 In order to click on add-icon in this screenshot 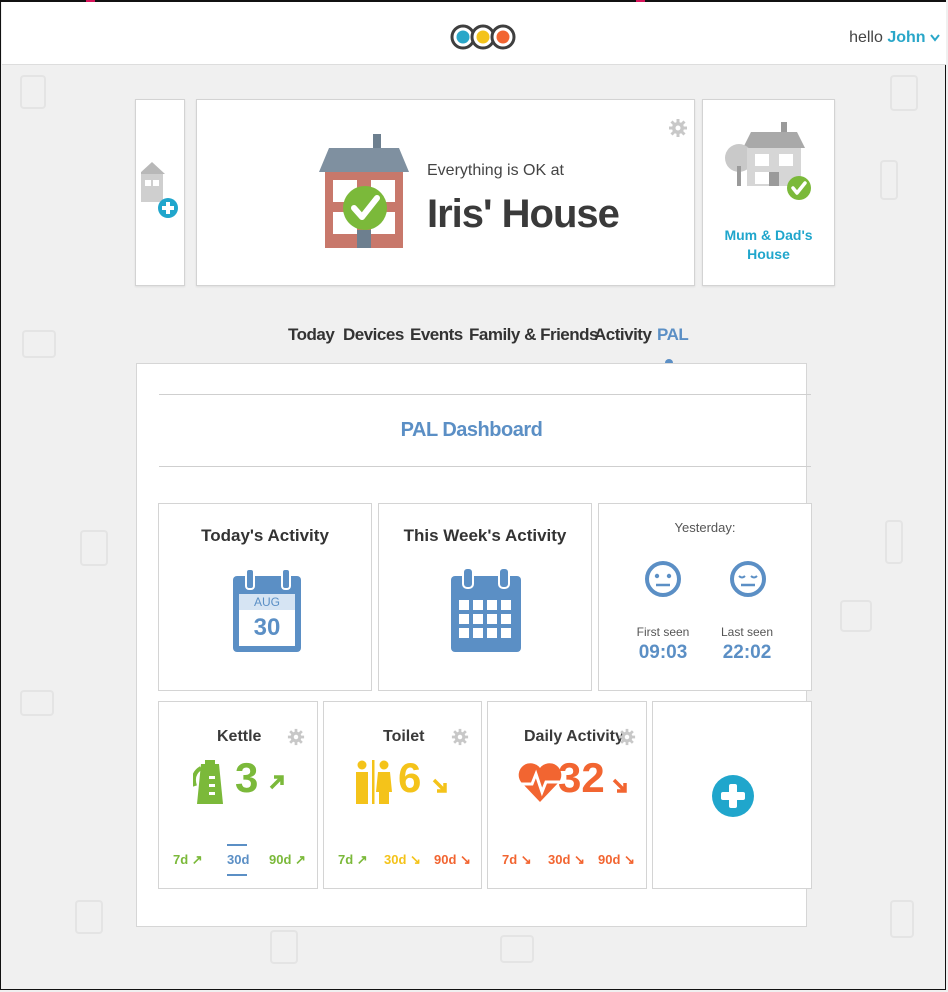, I will do `click(733, 796)`.